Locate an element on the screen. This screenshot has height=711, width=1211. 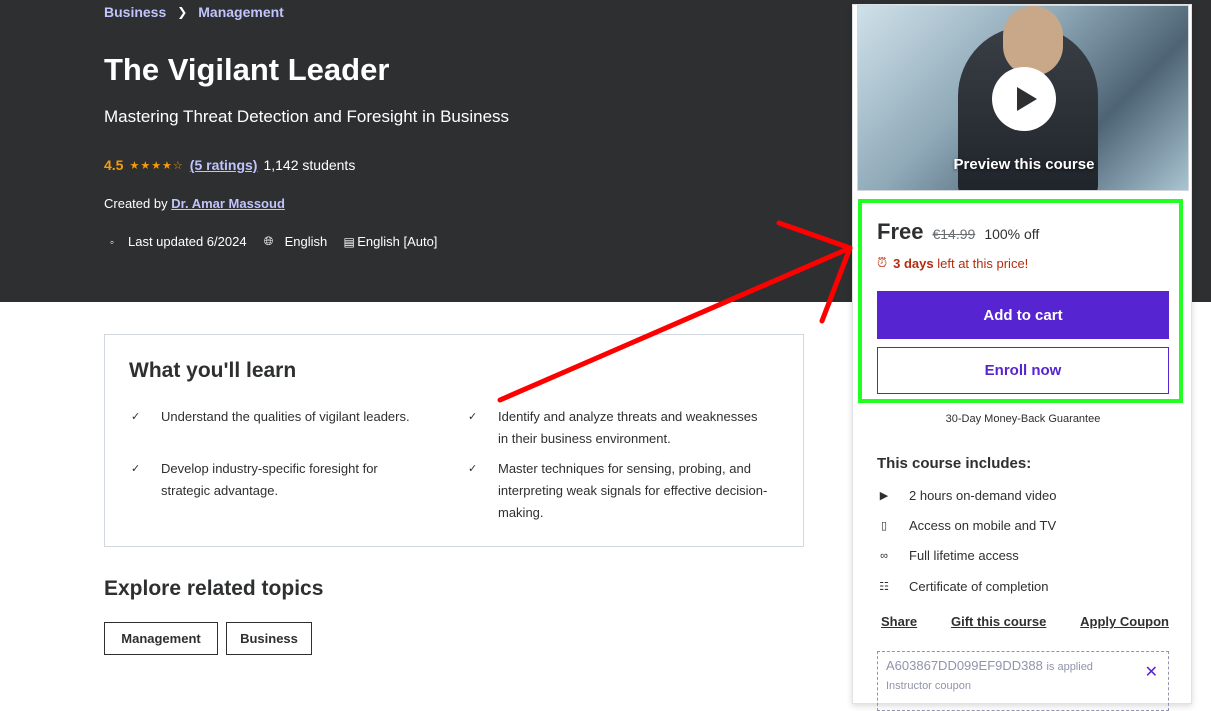
topic-business-button: Business is located at coordinates (269, 638).